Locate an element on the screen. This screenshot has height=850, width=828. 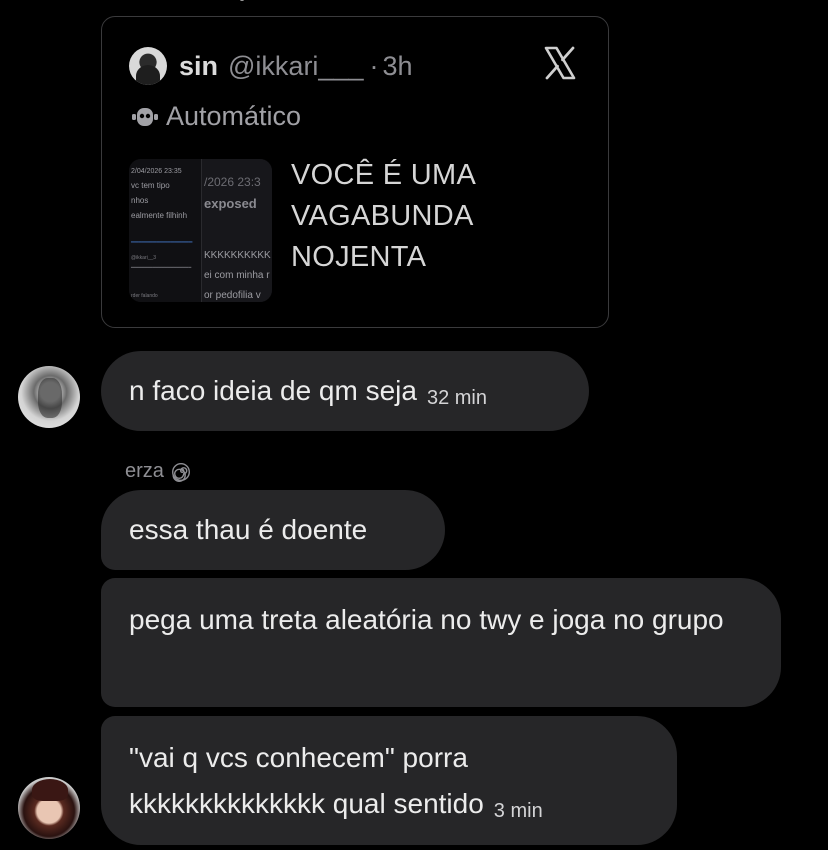
media-text: vc tem tipo is located at coordinates (150, 185).